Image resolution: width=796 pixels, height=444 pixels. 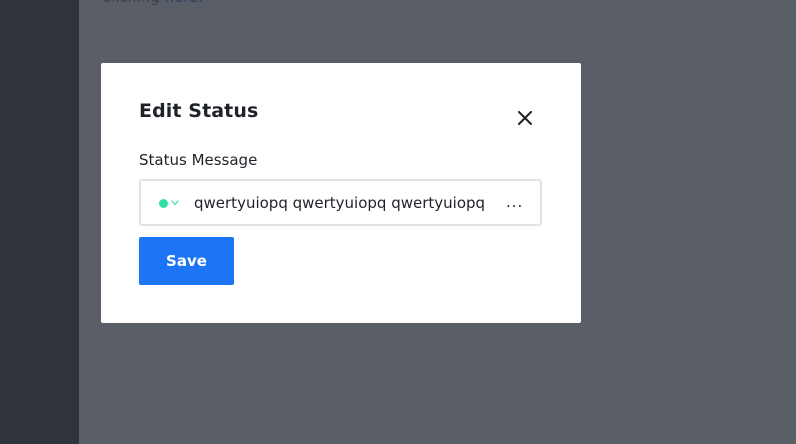 What do you see at coordinates (181, 3) in the screenshot?
I see `background-link: here` at bounding box center [181, 3].